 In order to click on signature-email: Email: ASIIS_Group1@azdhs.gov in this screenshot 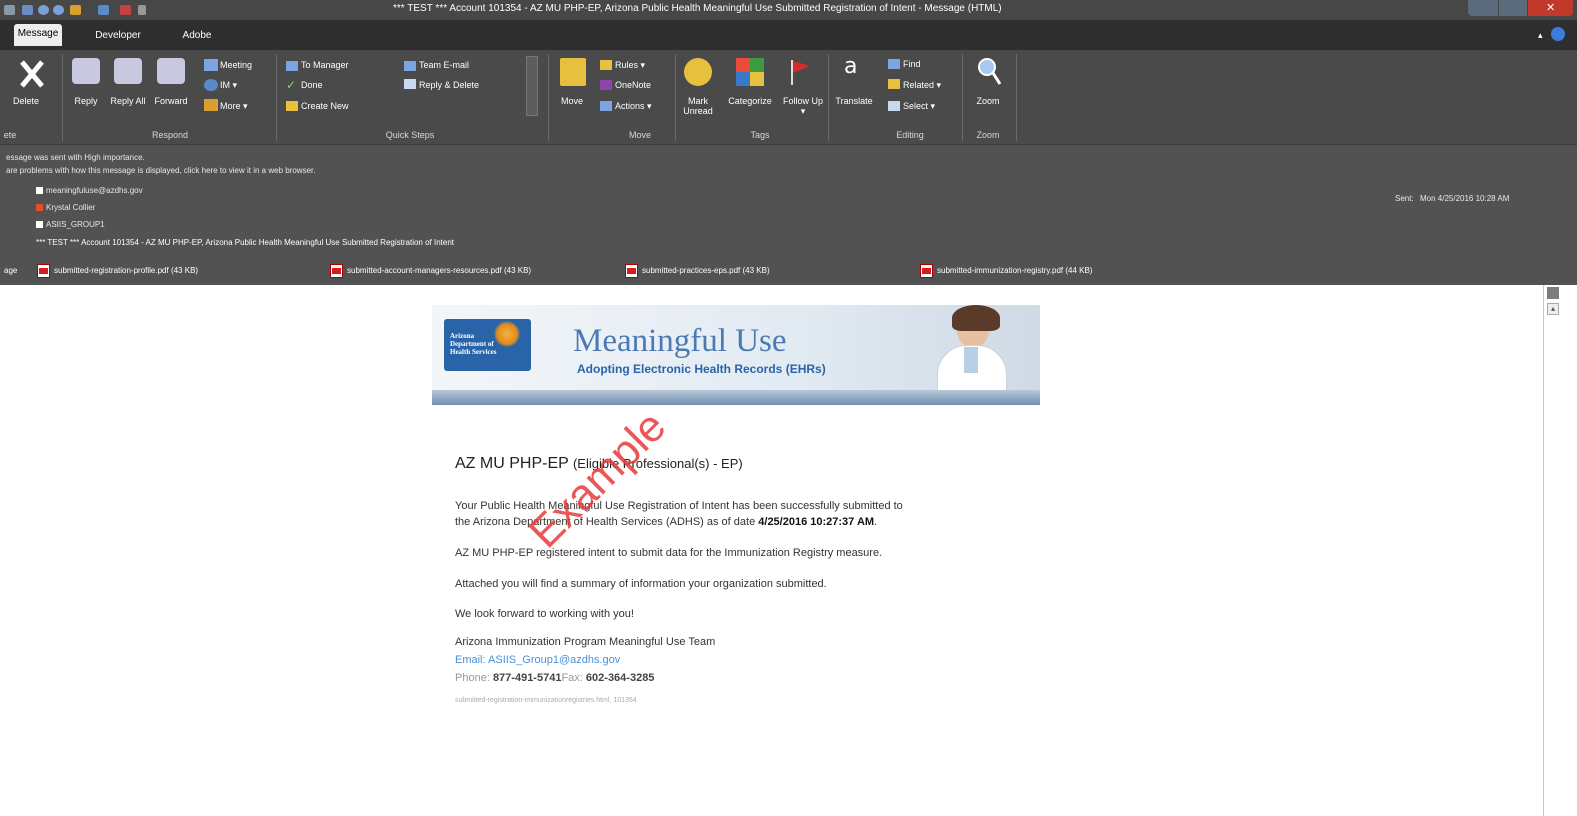, I will do `click(538, 660)`.